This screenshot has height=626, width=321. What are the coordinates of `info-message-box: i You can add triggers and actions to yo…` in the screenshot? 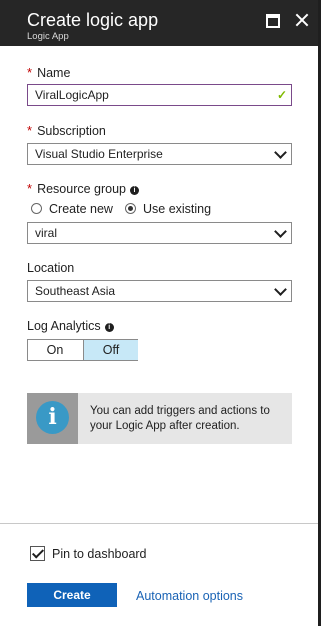 It's located at (159, 418).